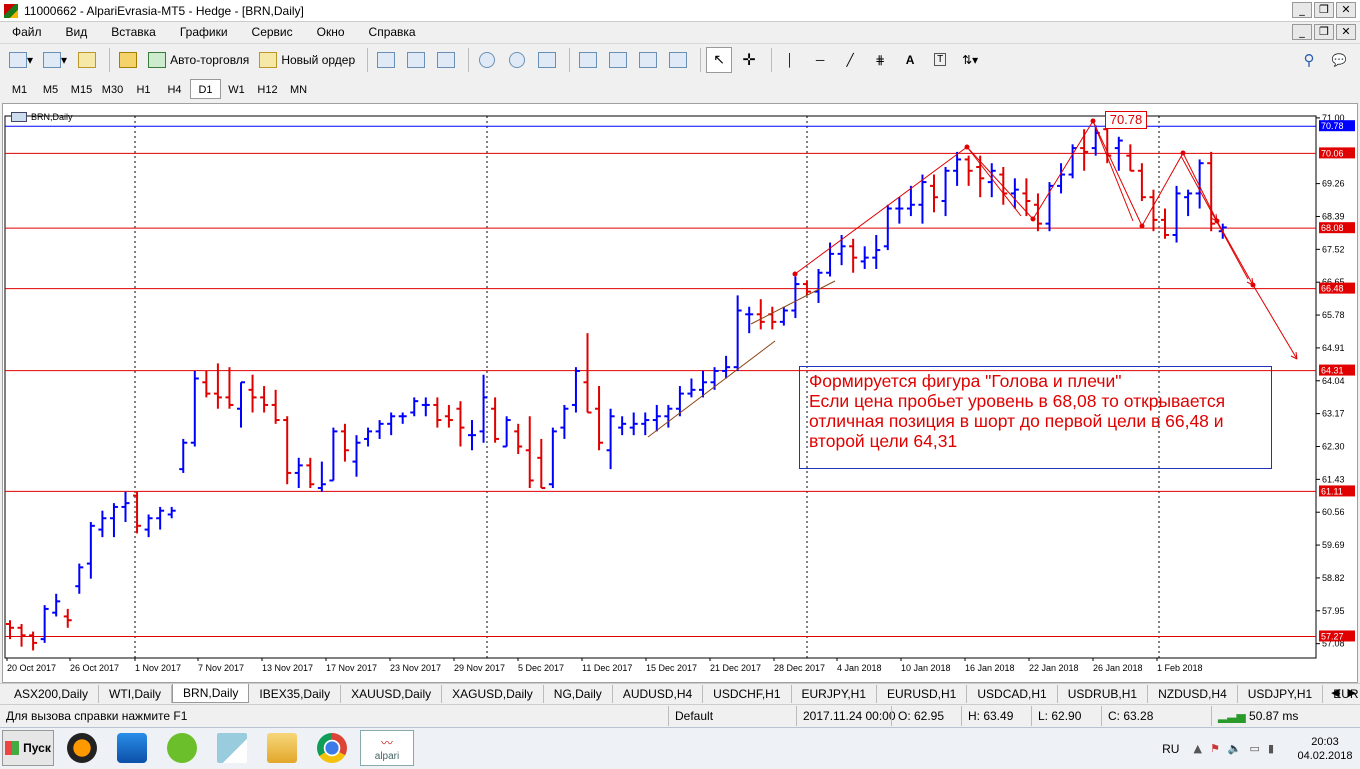 The height and width of the screenshot is (769, 1360). I want to click on tab-scroll-left-icon: ◀, so click(1335, 692).